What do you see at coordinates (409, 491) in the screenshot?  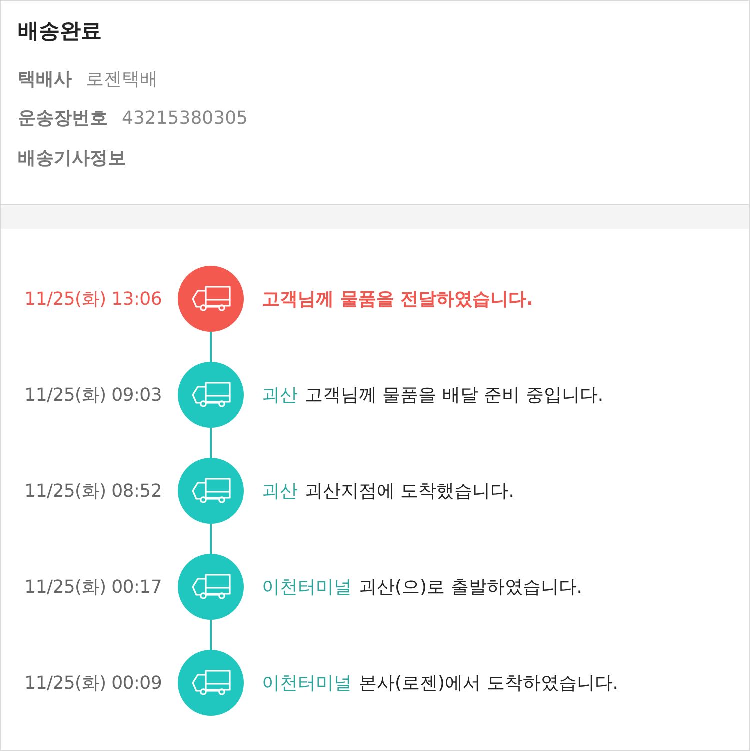 I see `status-message: 괴산지점에 도착했습니다.` at bounding box center [409, 491].